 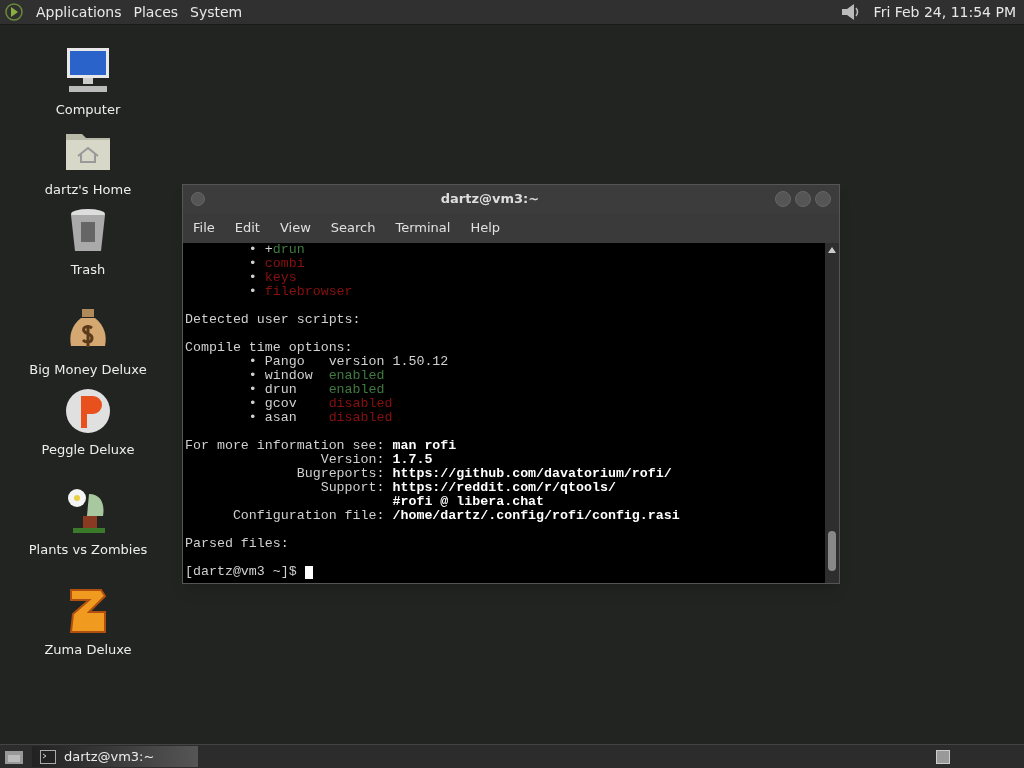 I want to click on terminal-text: drun, so click(x=288, y=250).